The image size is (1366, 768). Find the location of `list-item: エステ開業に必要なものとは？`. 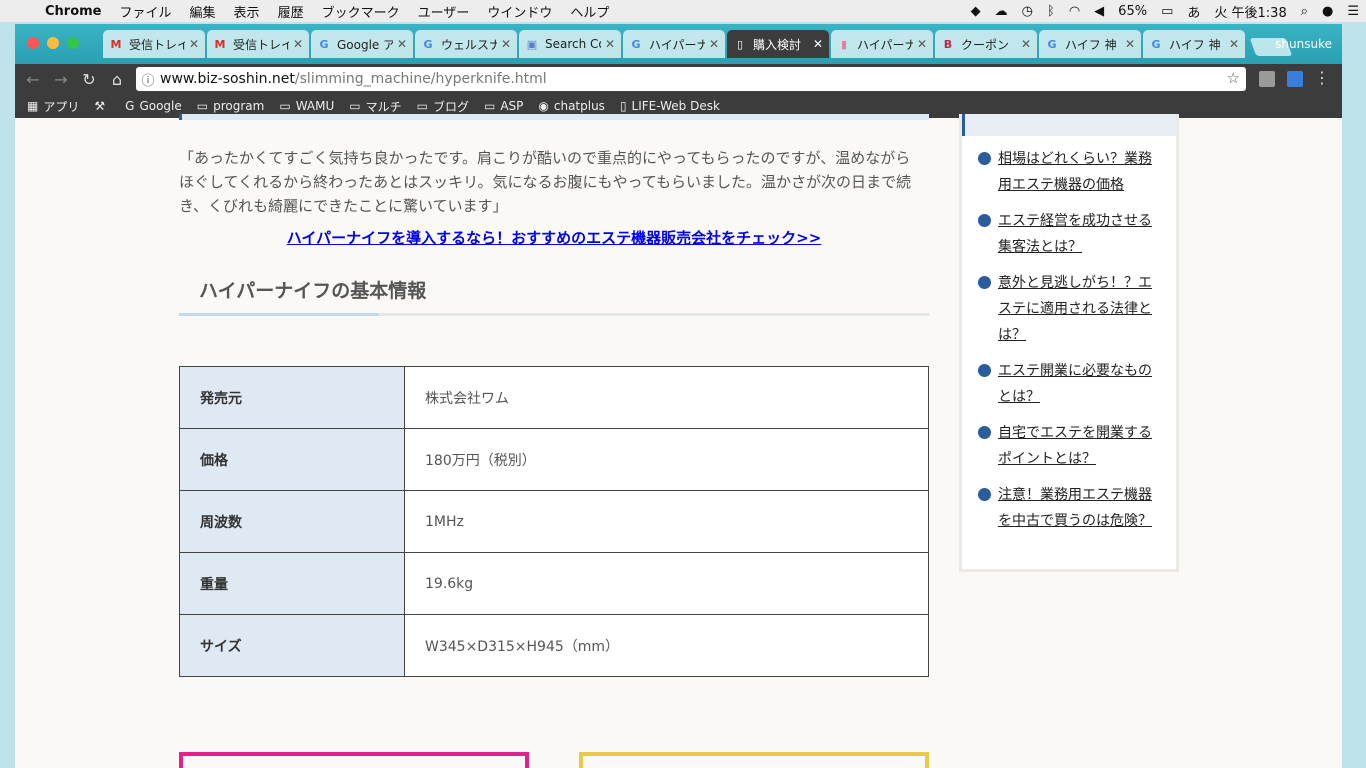

list-item: エステ開業に必要なものとは？ is located at coordinates (1077, 384).